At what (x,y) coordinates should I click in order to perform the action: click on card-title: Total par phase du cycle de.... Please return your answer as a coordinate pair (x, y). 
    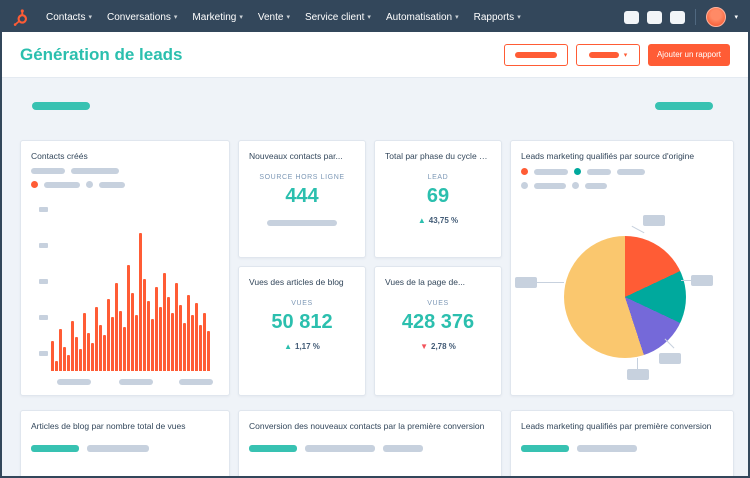
    Looking at the image, I should click on (440, 156).